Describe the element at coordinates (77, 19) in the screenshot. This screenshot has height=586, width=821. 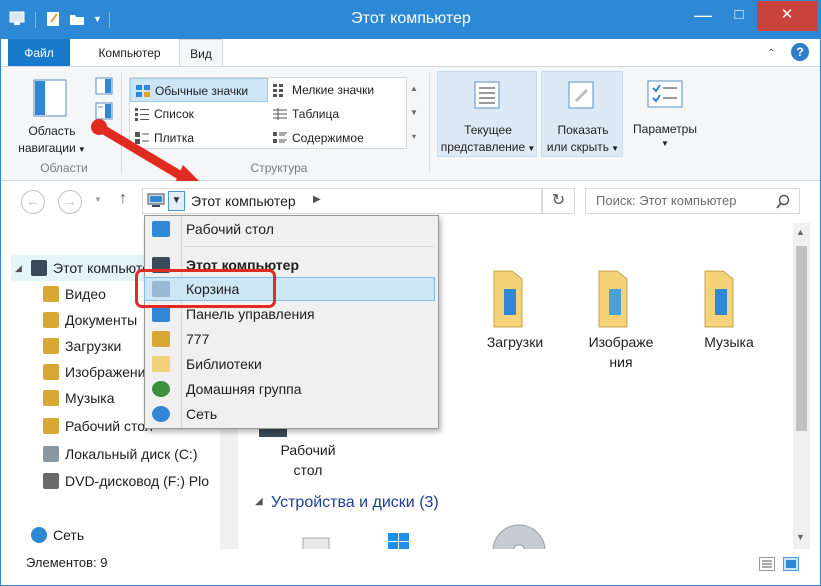
I see `new-folder-icon` at that location.